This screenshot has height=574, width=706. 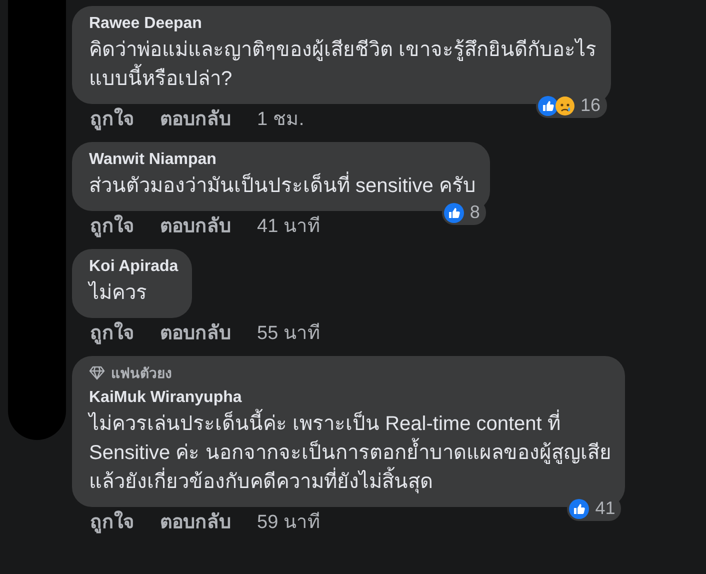 I want to click on reaction-count: 8, so click(x=464, y=212).